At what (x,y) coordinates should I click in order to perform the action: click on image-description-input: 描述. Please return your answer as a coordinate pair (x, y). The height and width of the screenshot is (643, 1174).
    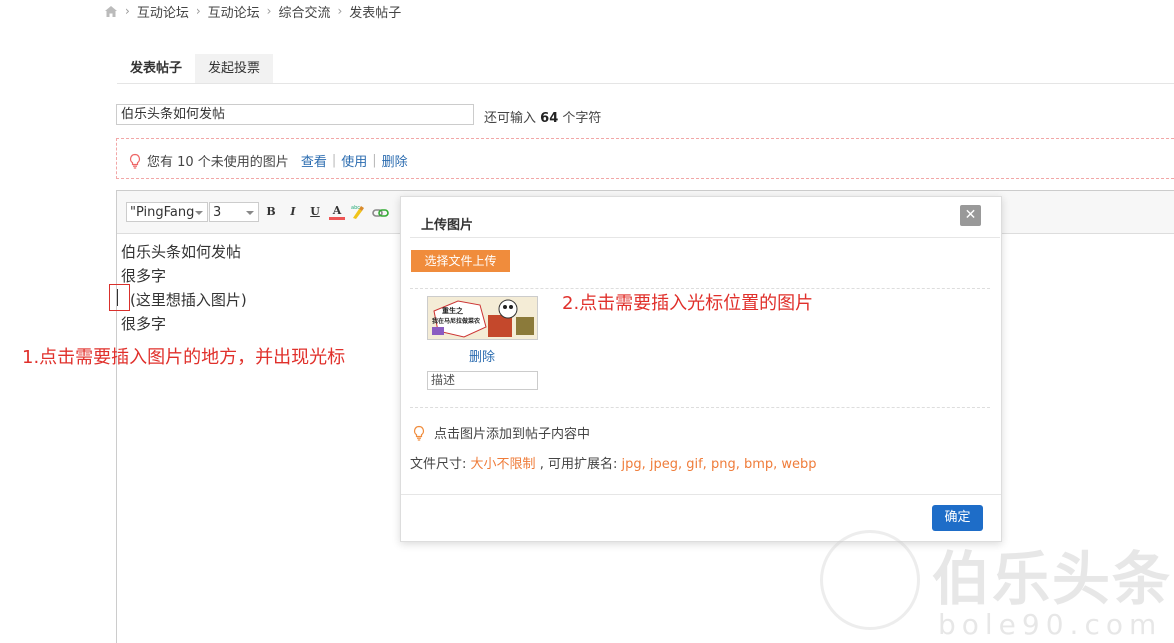
    Looking at the image, I should click on (482, 380).